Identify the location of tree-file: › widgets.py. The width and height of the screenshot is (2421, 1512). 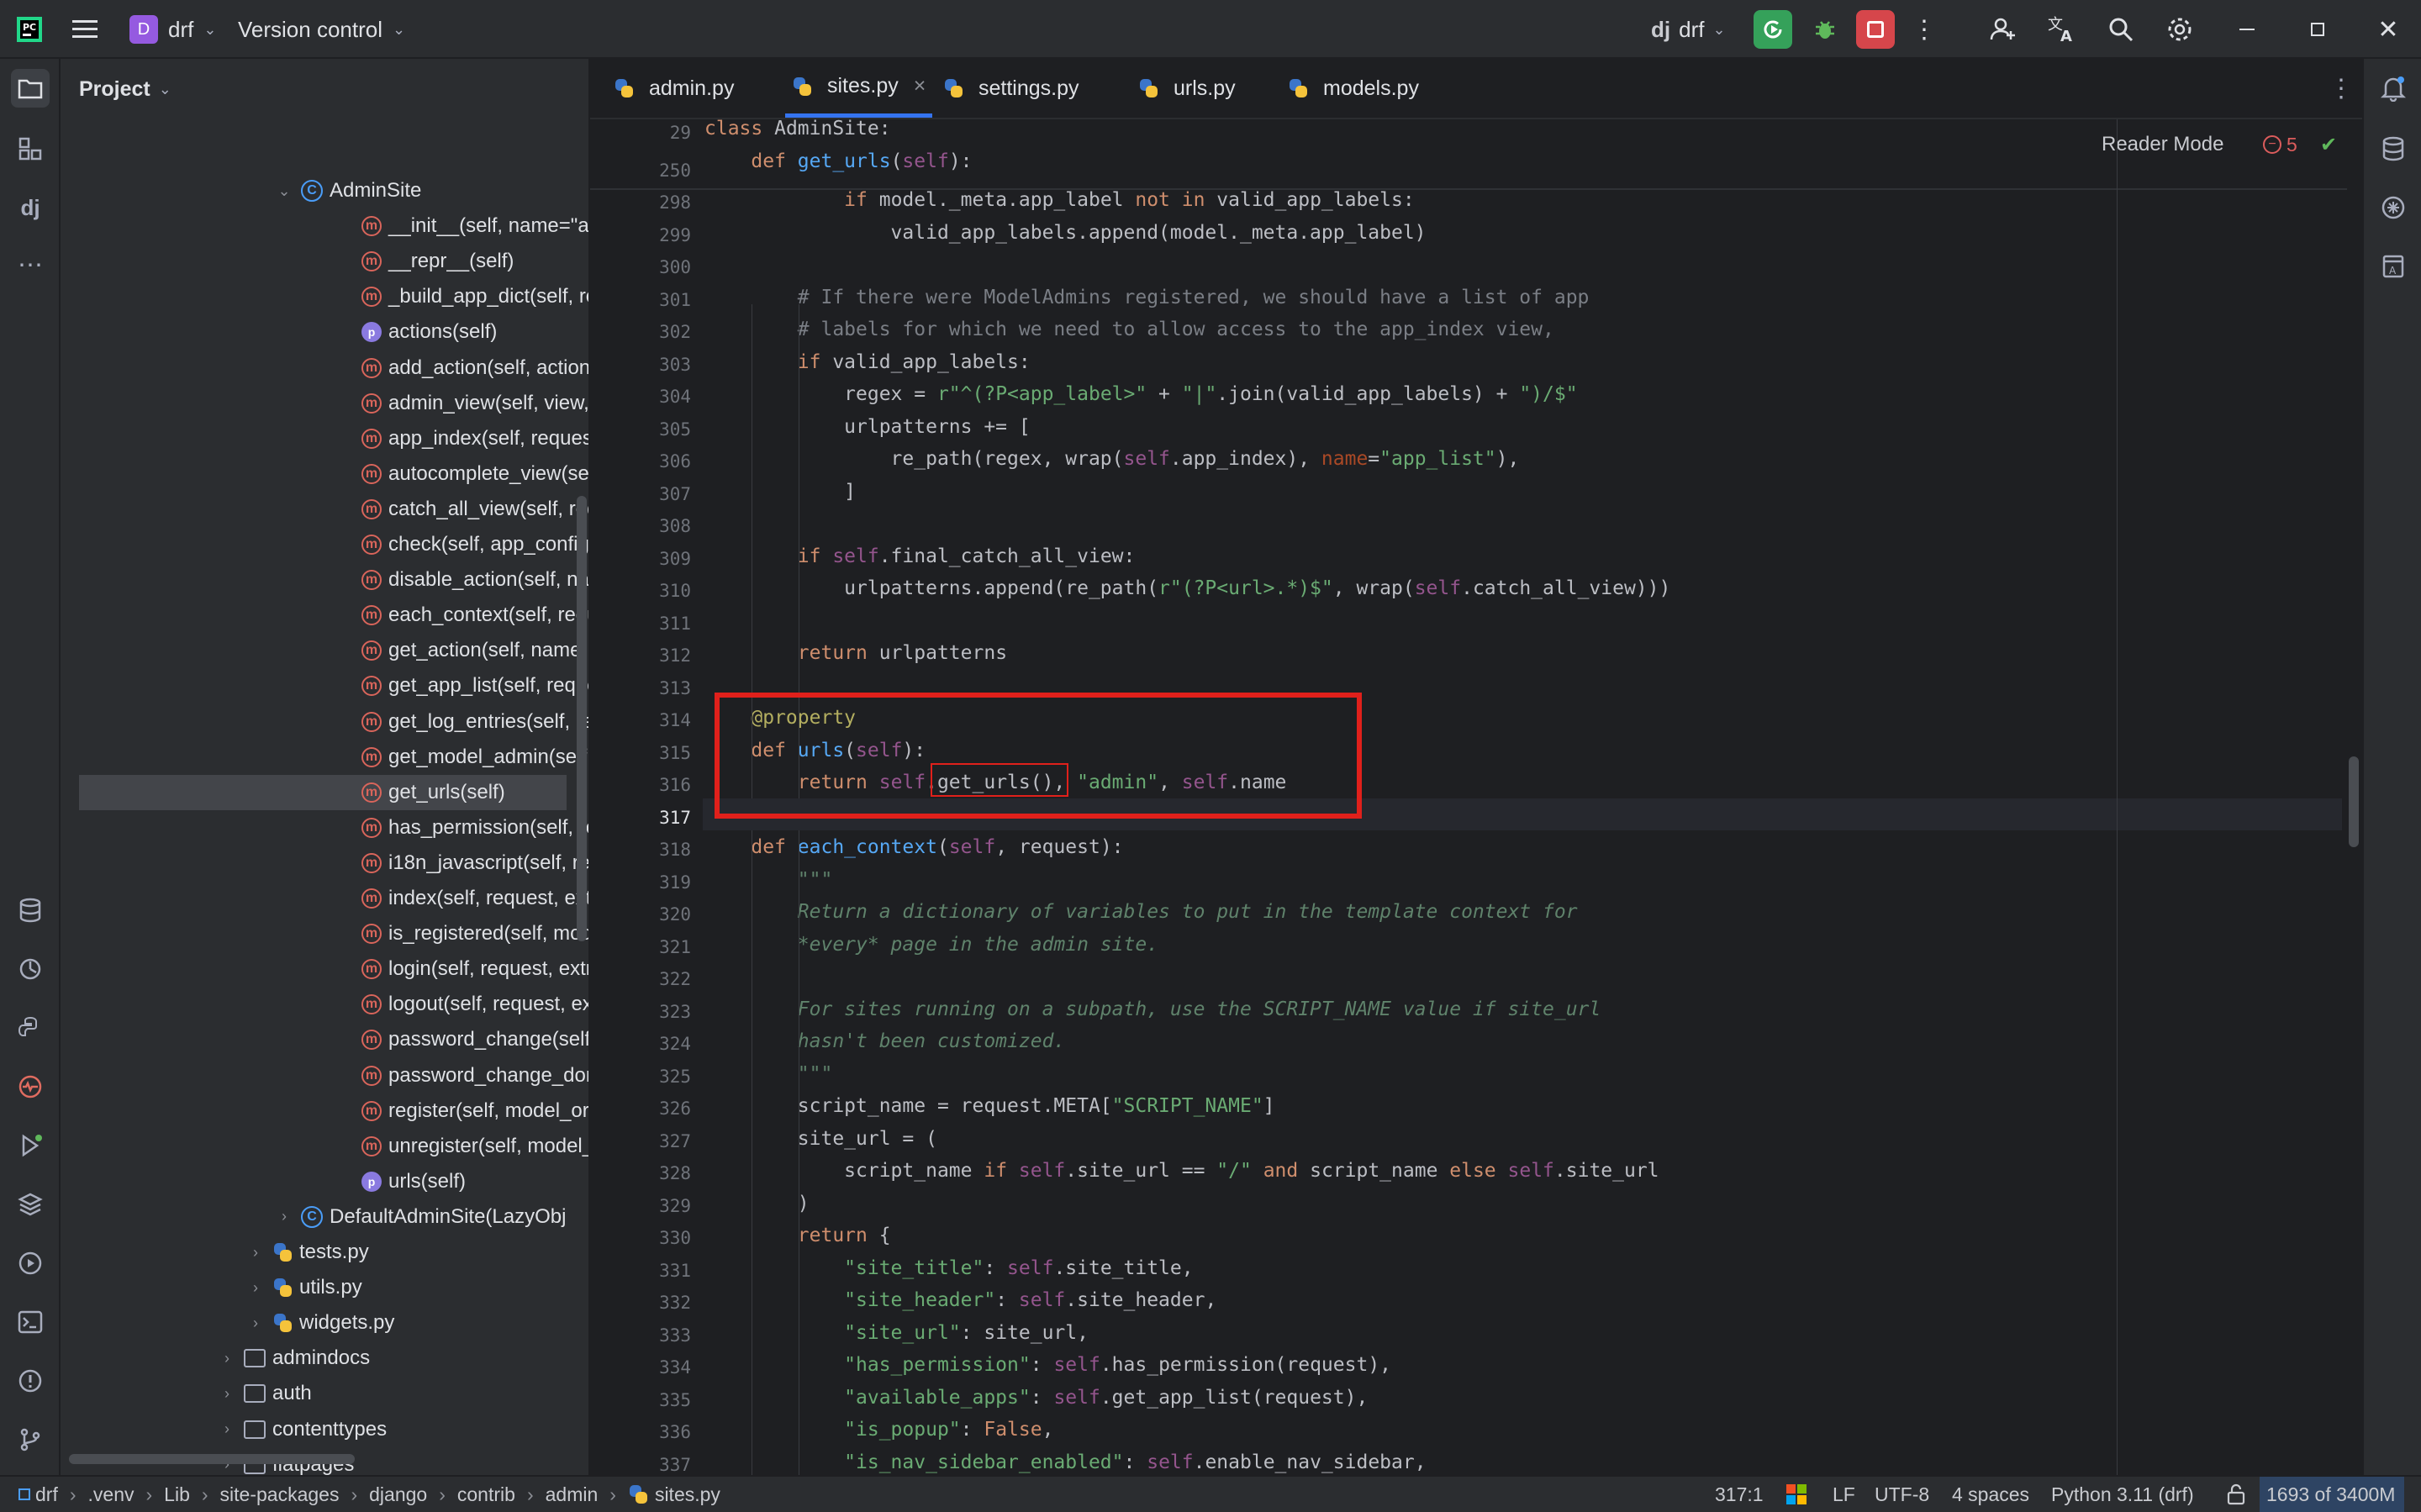
(324, 1323).